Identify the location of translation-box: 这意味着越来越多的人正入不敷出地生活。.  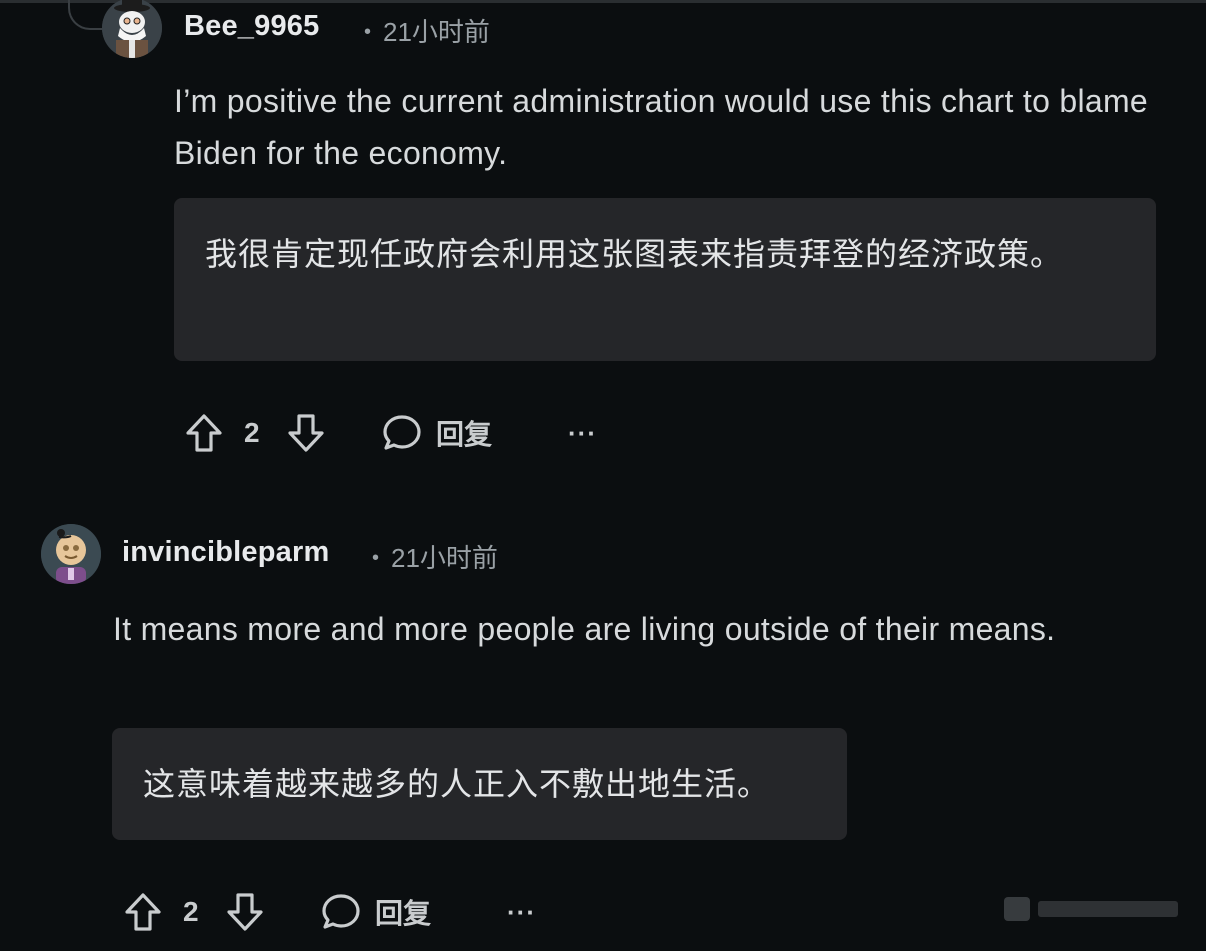
(479, 784).